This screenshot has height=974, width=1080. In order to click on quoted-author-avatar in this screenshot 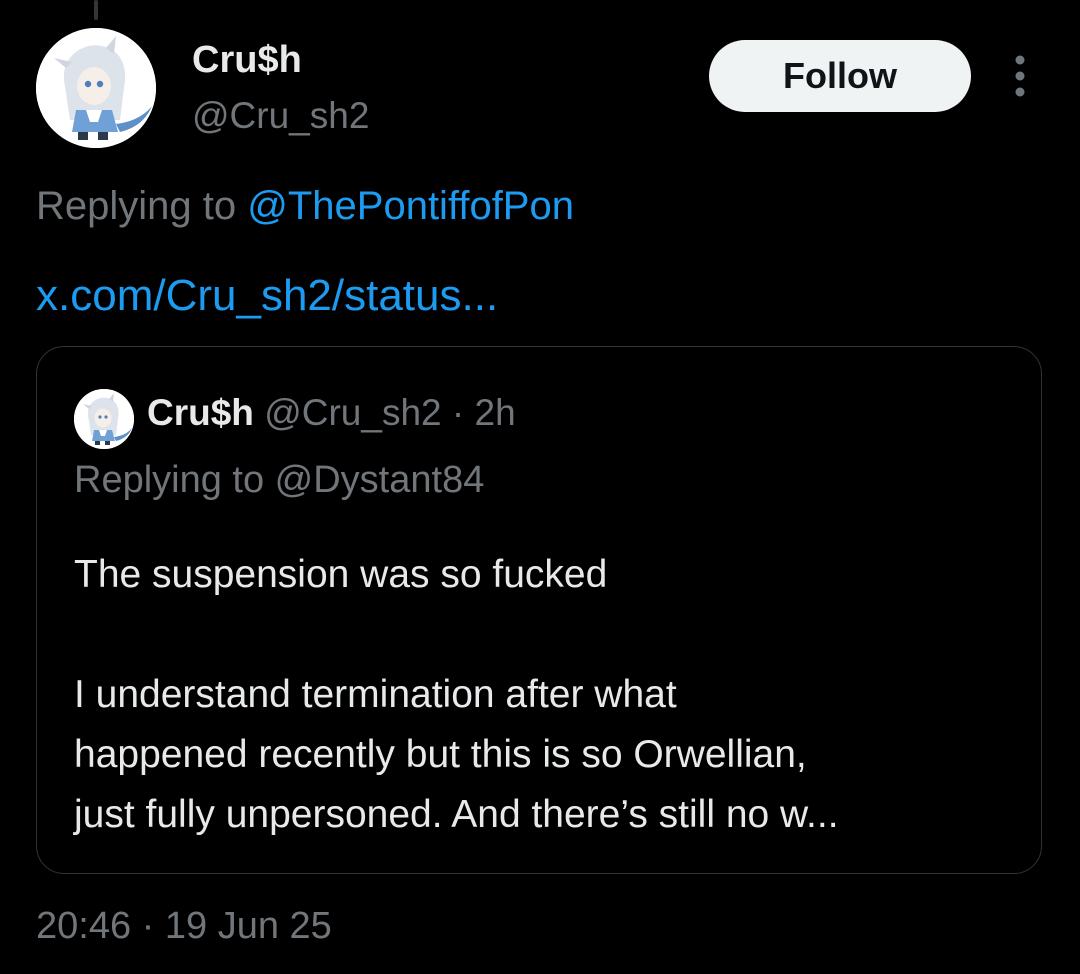, I will do `click(104, 419)`.